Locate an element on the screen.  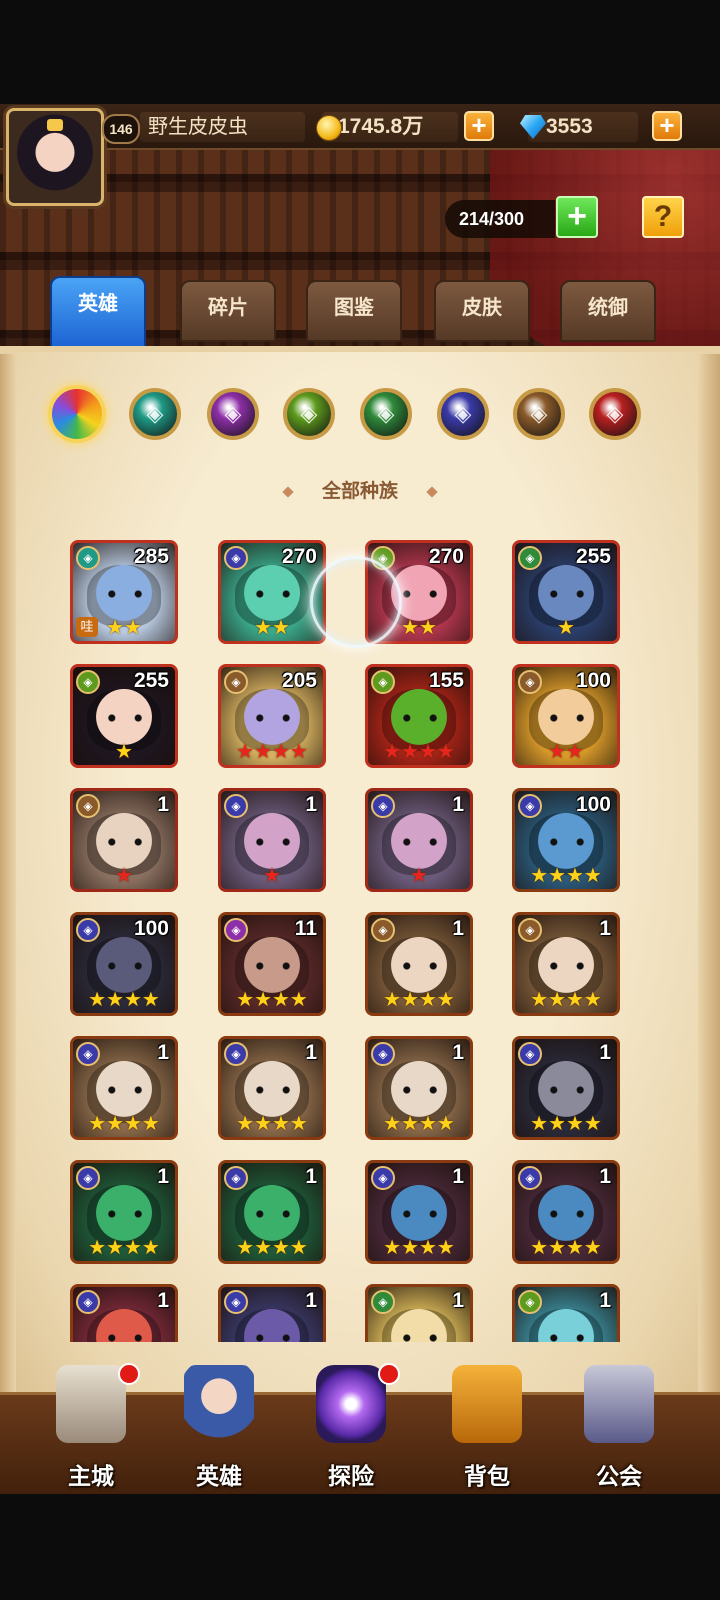
race-7-icon: ◈ is located at coordinates (615, 414).